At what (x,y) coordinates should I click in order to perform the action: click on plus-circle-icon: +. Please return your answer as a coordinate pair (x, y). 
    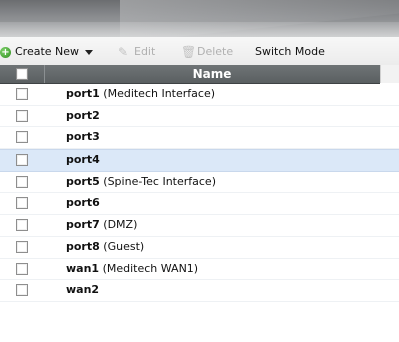
    Looking at the image, I should click on (5, 52).